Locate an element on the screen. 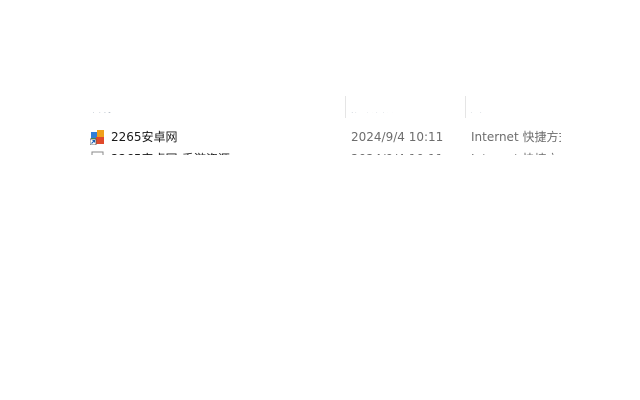 This screenshot has width=640, height=400. column-header: 名称 修改日期 类型 is located at coordinates (320, 107).